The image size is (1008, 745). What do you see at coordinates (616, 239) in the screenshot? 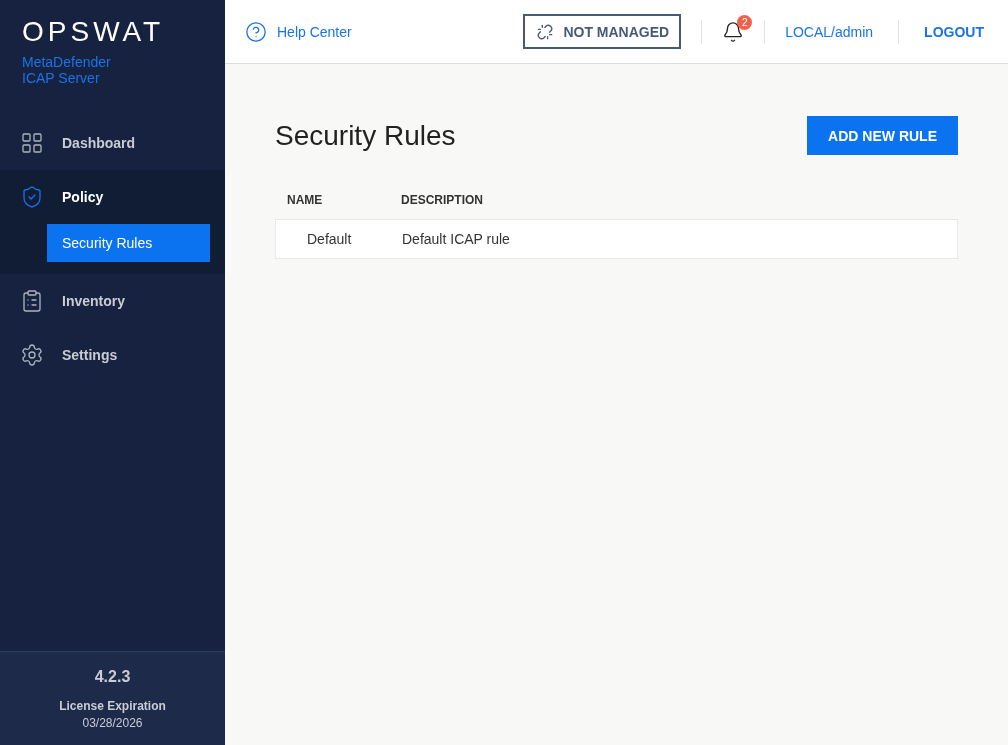
I see `table-row: Default Default ICAP rule` at bounding box center [616, 239].